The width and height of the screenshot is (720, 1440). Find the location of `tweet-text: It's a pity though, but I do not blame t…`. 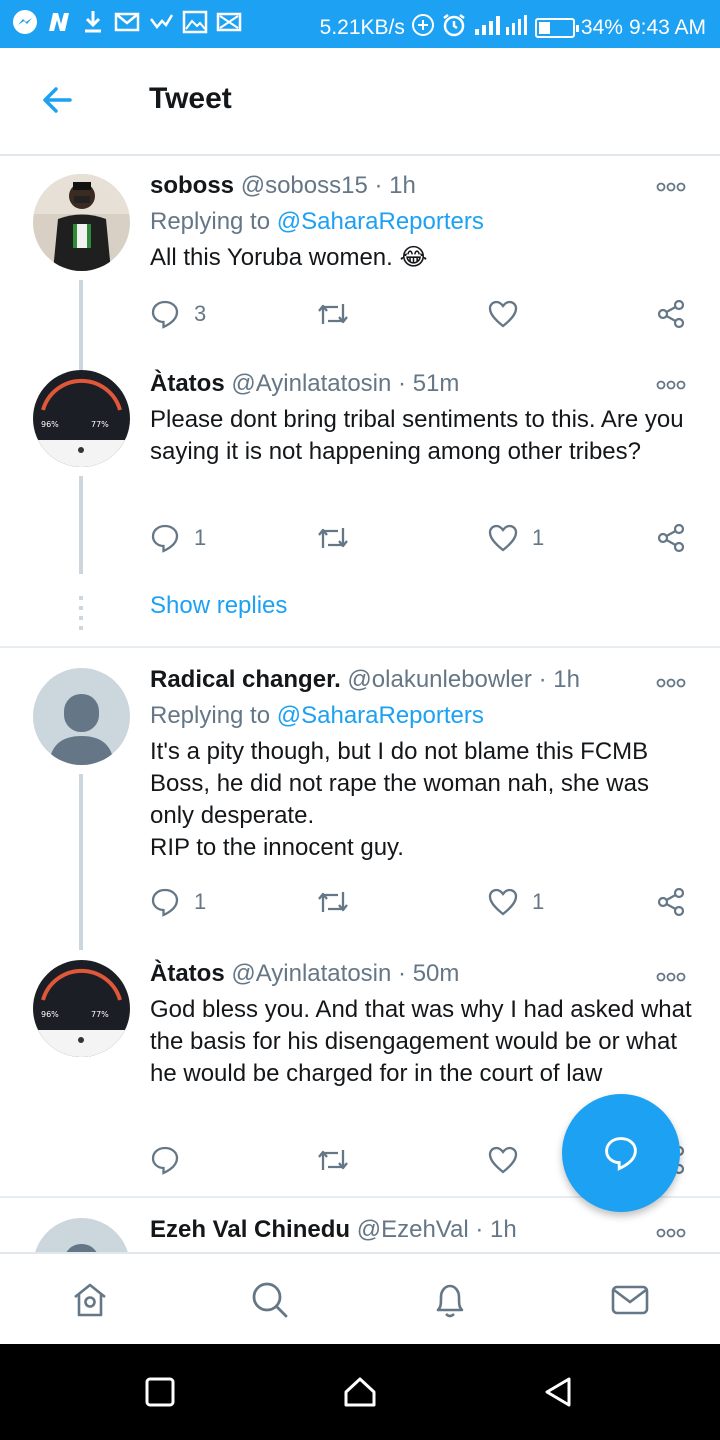

tweet-text: It's a pity though, but I do not blame t… is located at coordinates (422, 800).